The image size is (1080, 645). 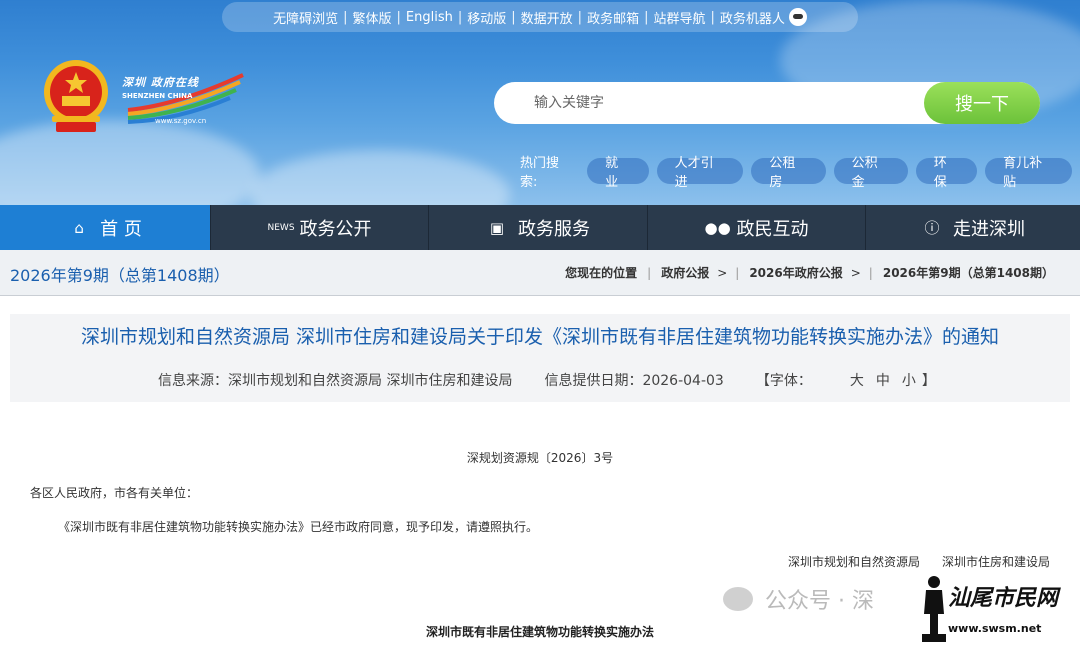 What do you see at coordinates (795, 272) in the screenshot?
I see `breadcrumb-item-2026-gazette: 2026年政府公报` at bounding box center [795, 272].